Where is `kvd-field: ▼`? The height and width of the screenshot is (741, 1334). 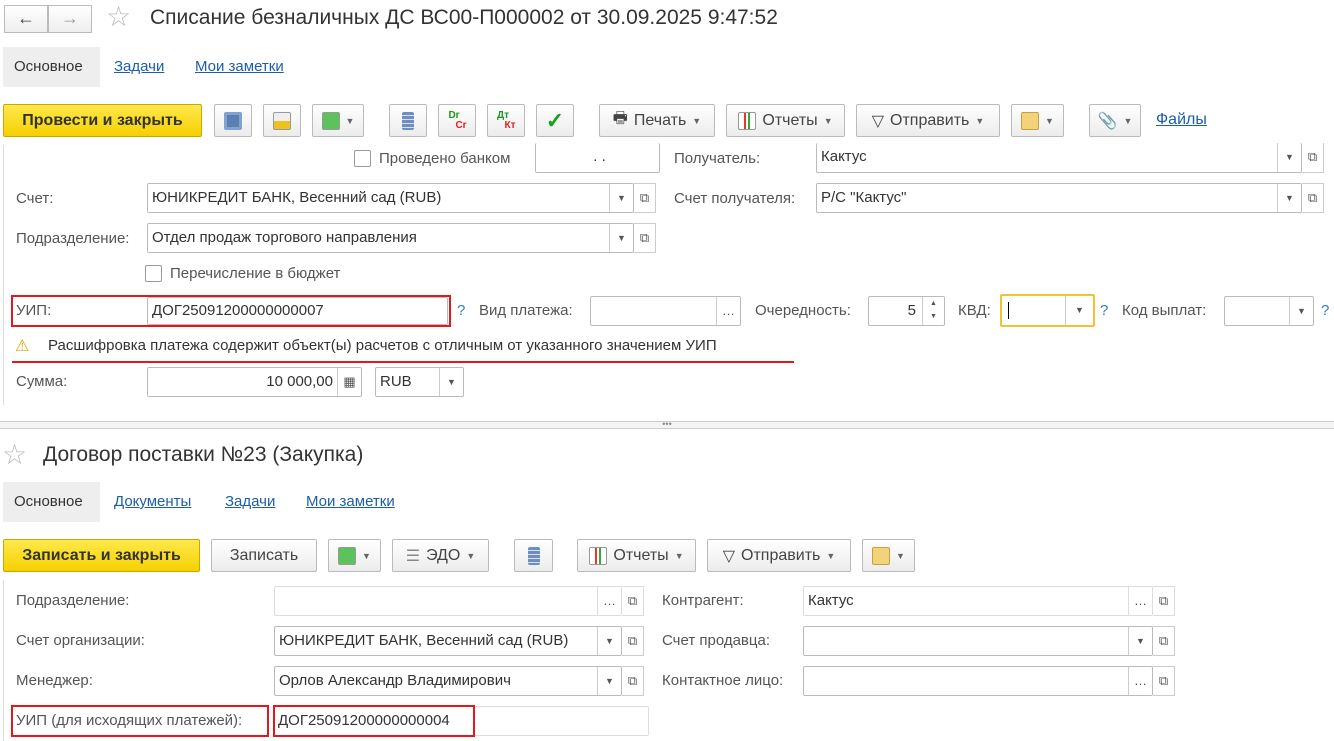
kvd-field: ▼ is located at coordinates (1047, 310).